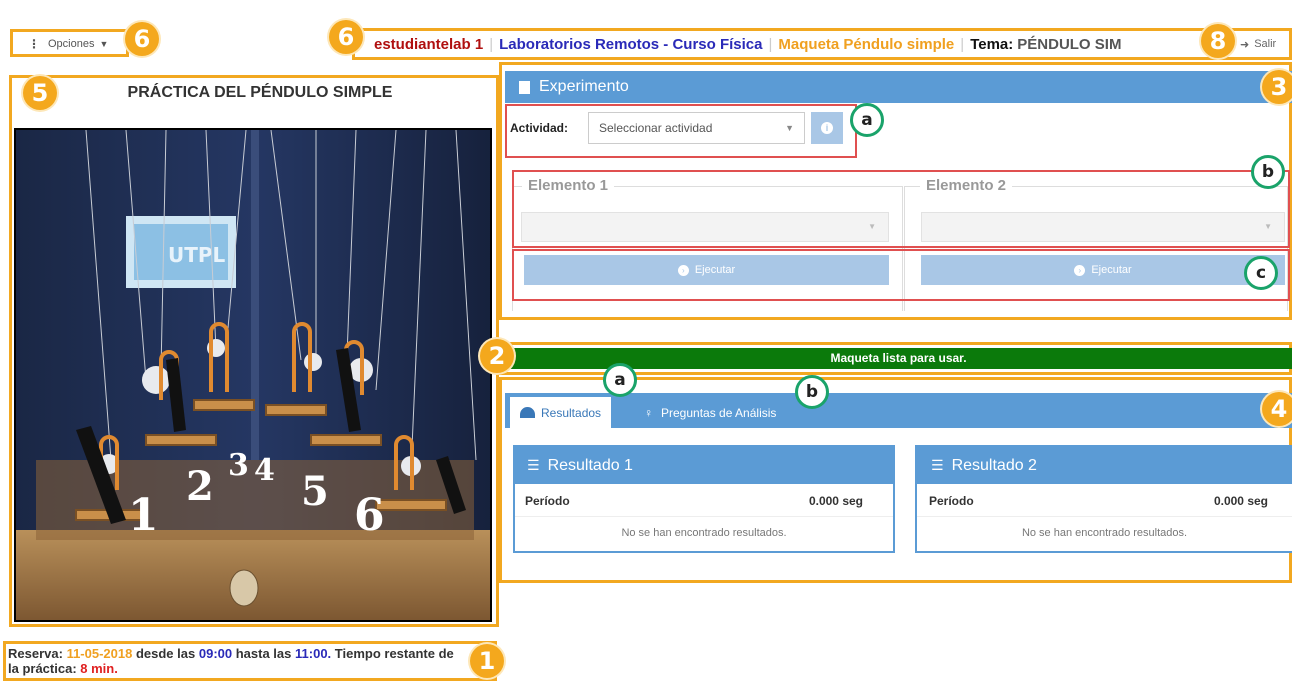  I want to click on results-tabbar, so click(898, 410).